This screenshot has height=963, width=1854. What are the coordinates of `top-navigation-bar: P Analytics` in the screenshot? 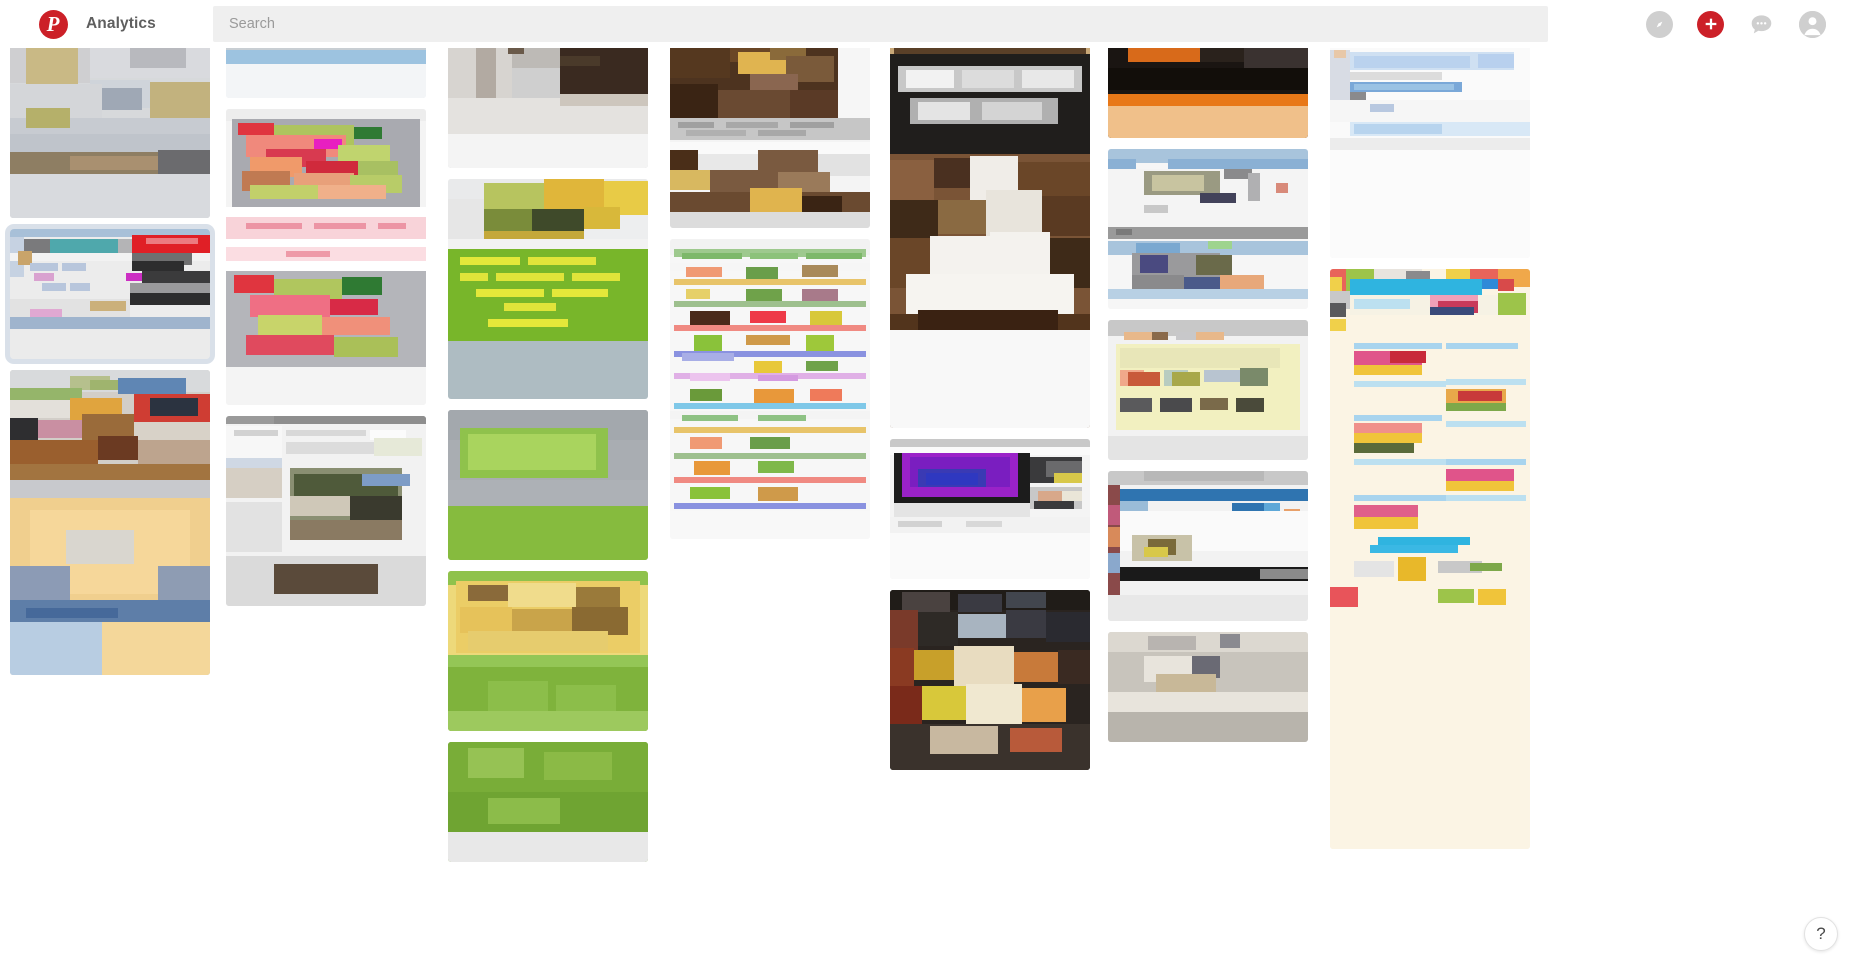 It's located at (927, 24).